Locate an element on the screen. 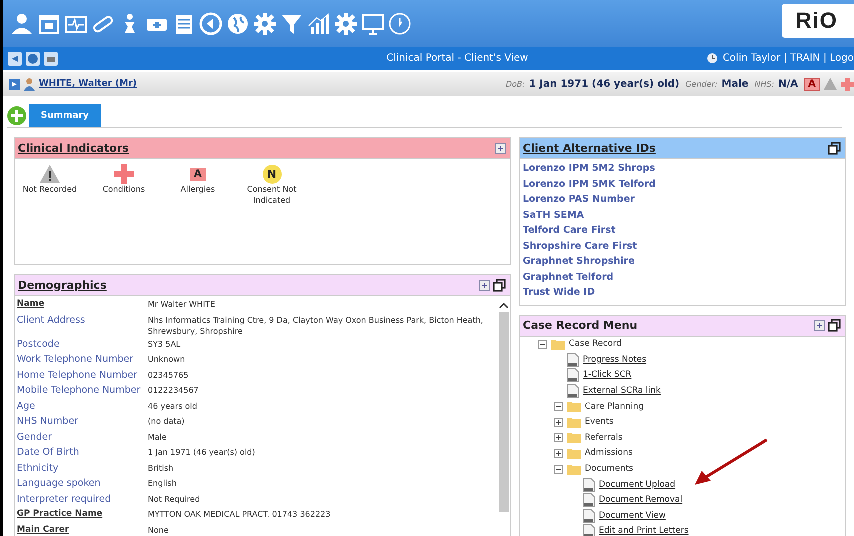 The image size is (854, 536). alternative-id-link: Lorenzo IPM 5M2 Shrops is located at coordinates (682, 168).